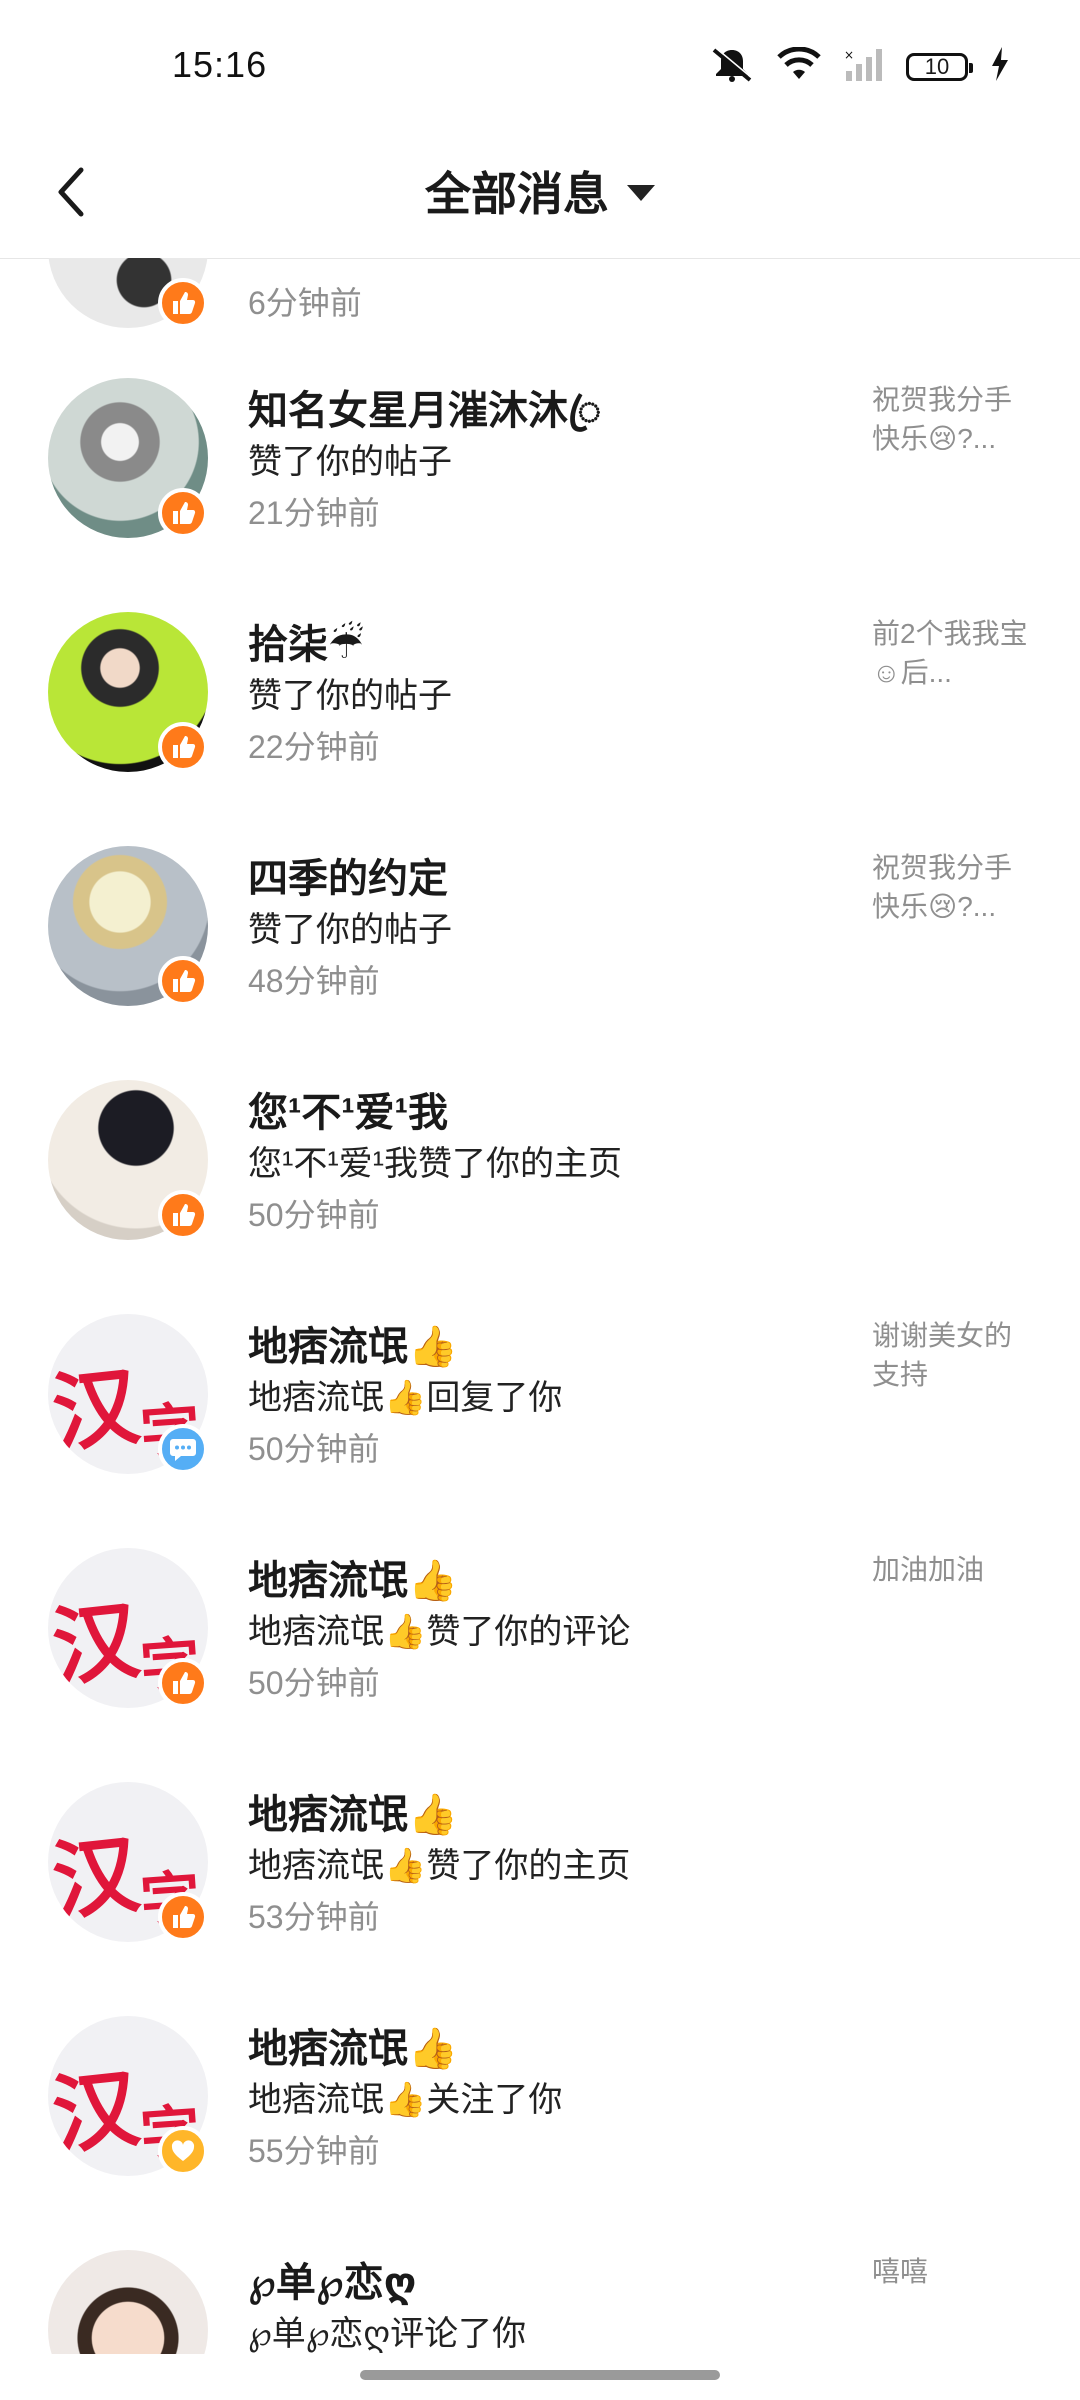  I want to click on message-action: 您¹不¹爱¹我赞了你的主页, so click(435, 1164).